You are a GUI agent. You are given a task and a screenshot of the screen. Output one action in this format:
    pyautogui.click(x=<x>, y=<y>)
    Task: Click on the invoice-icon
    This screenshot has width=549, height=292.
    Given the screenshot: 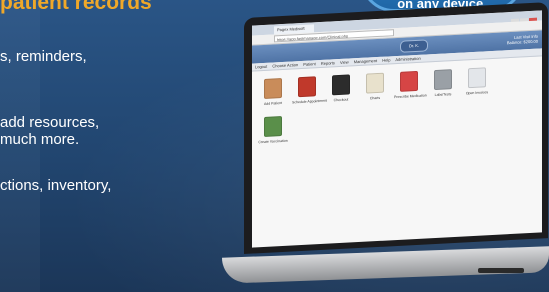 What is the action you would take?
    pyautogui.click(x=477, y=78)
    